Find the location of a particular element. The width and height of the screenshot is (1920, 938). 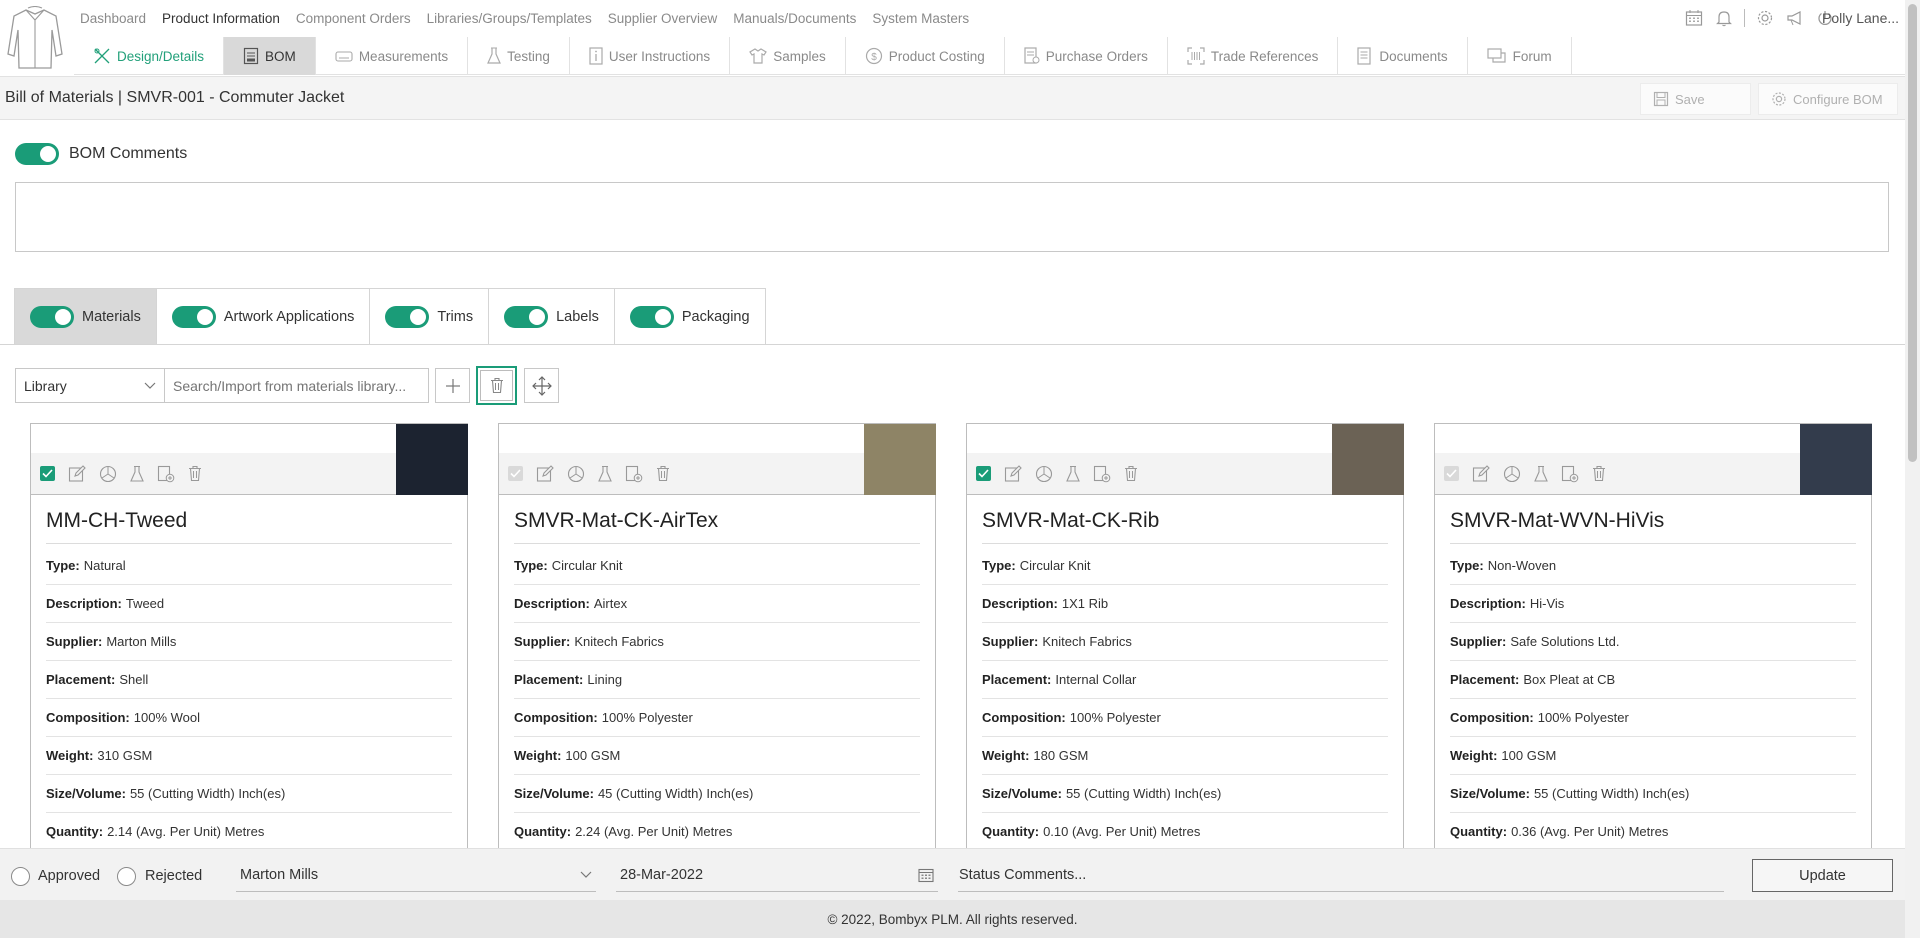

field-size-volume: Size/Volume: 55 (Cutting Width) Inch(es) is located at coordinates (1185, 794).